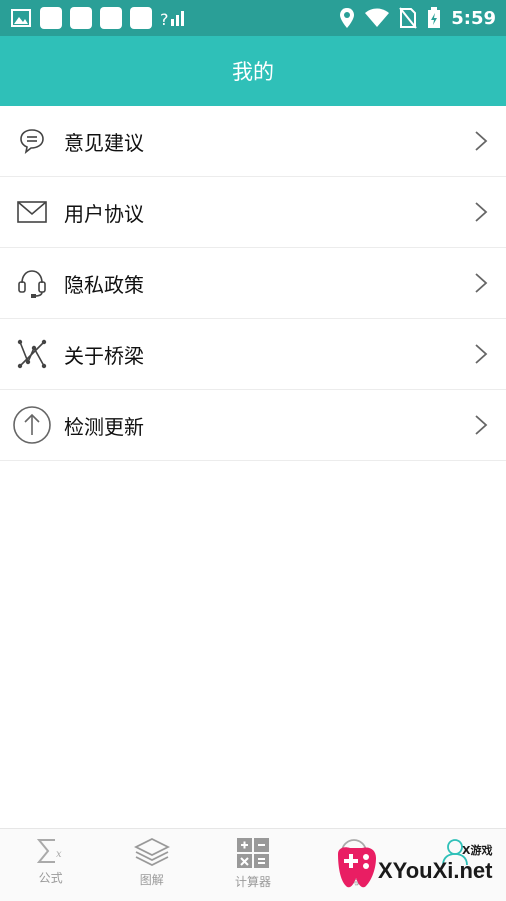  Describe the element at coordinates (408, 18) in the screenshot. I see `no-sim-icon` at that location.